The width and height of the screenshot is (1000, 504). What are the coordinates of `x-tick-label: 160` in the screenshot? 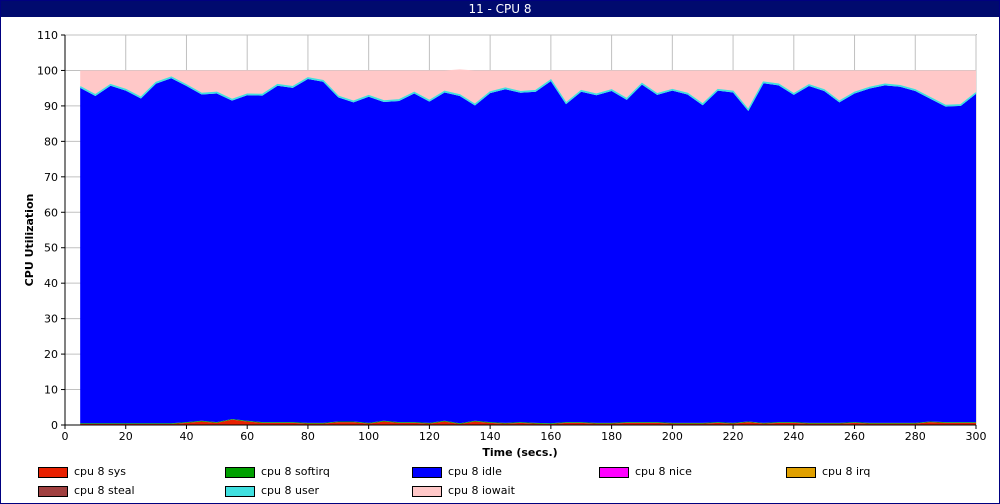 It's located at (550, 436).